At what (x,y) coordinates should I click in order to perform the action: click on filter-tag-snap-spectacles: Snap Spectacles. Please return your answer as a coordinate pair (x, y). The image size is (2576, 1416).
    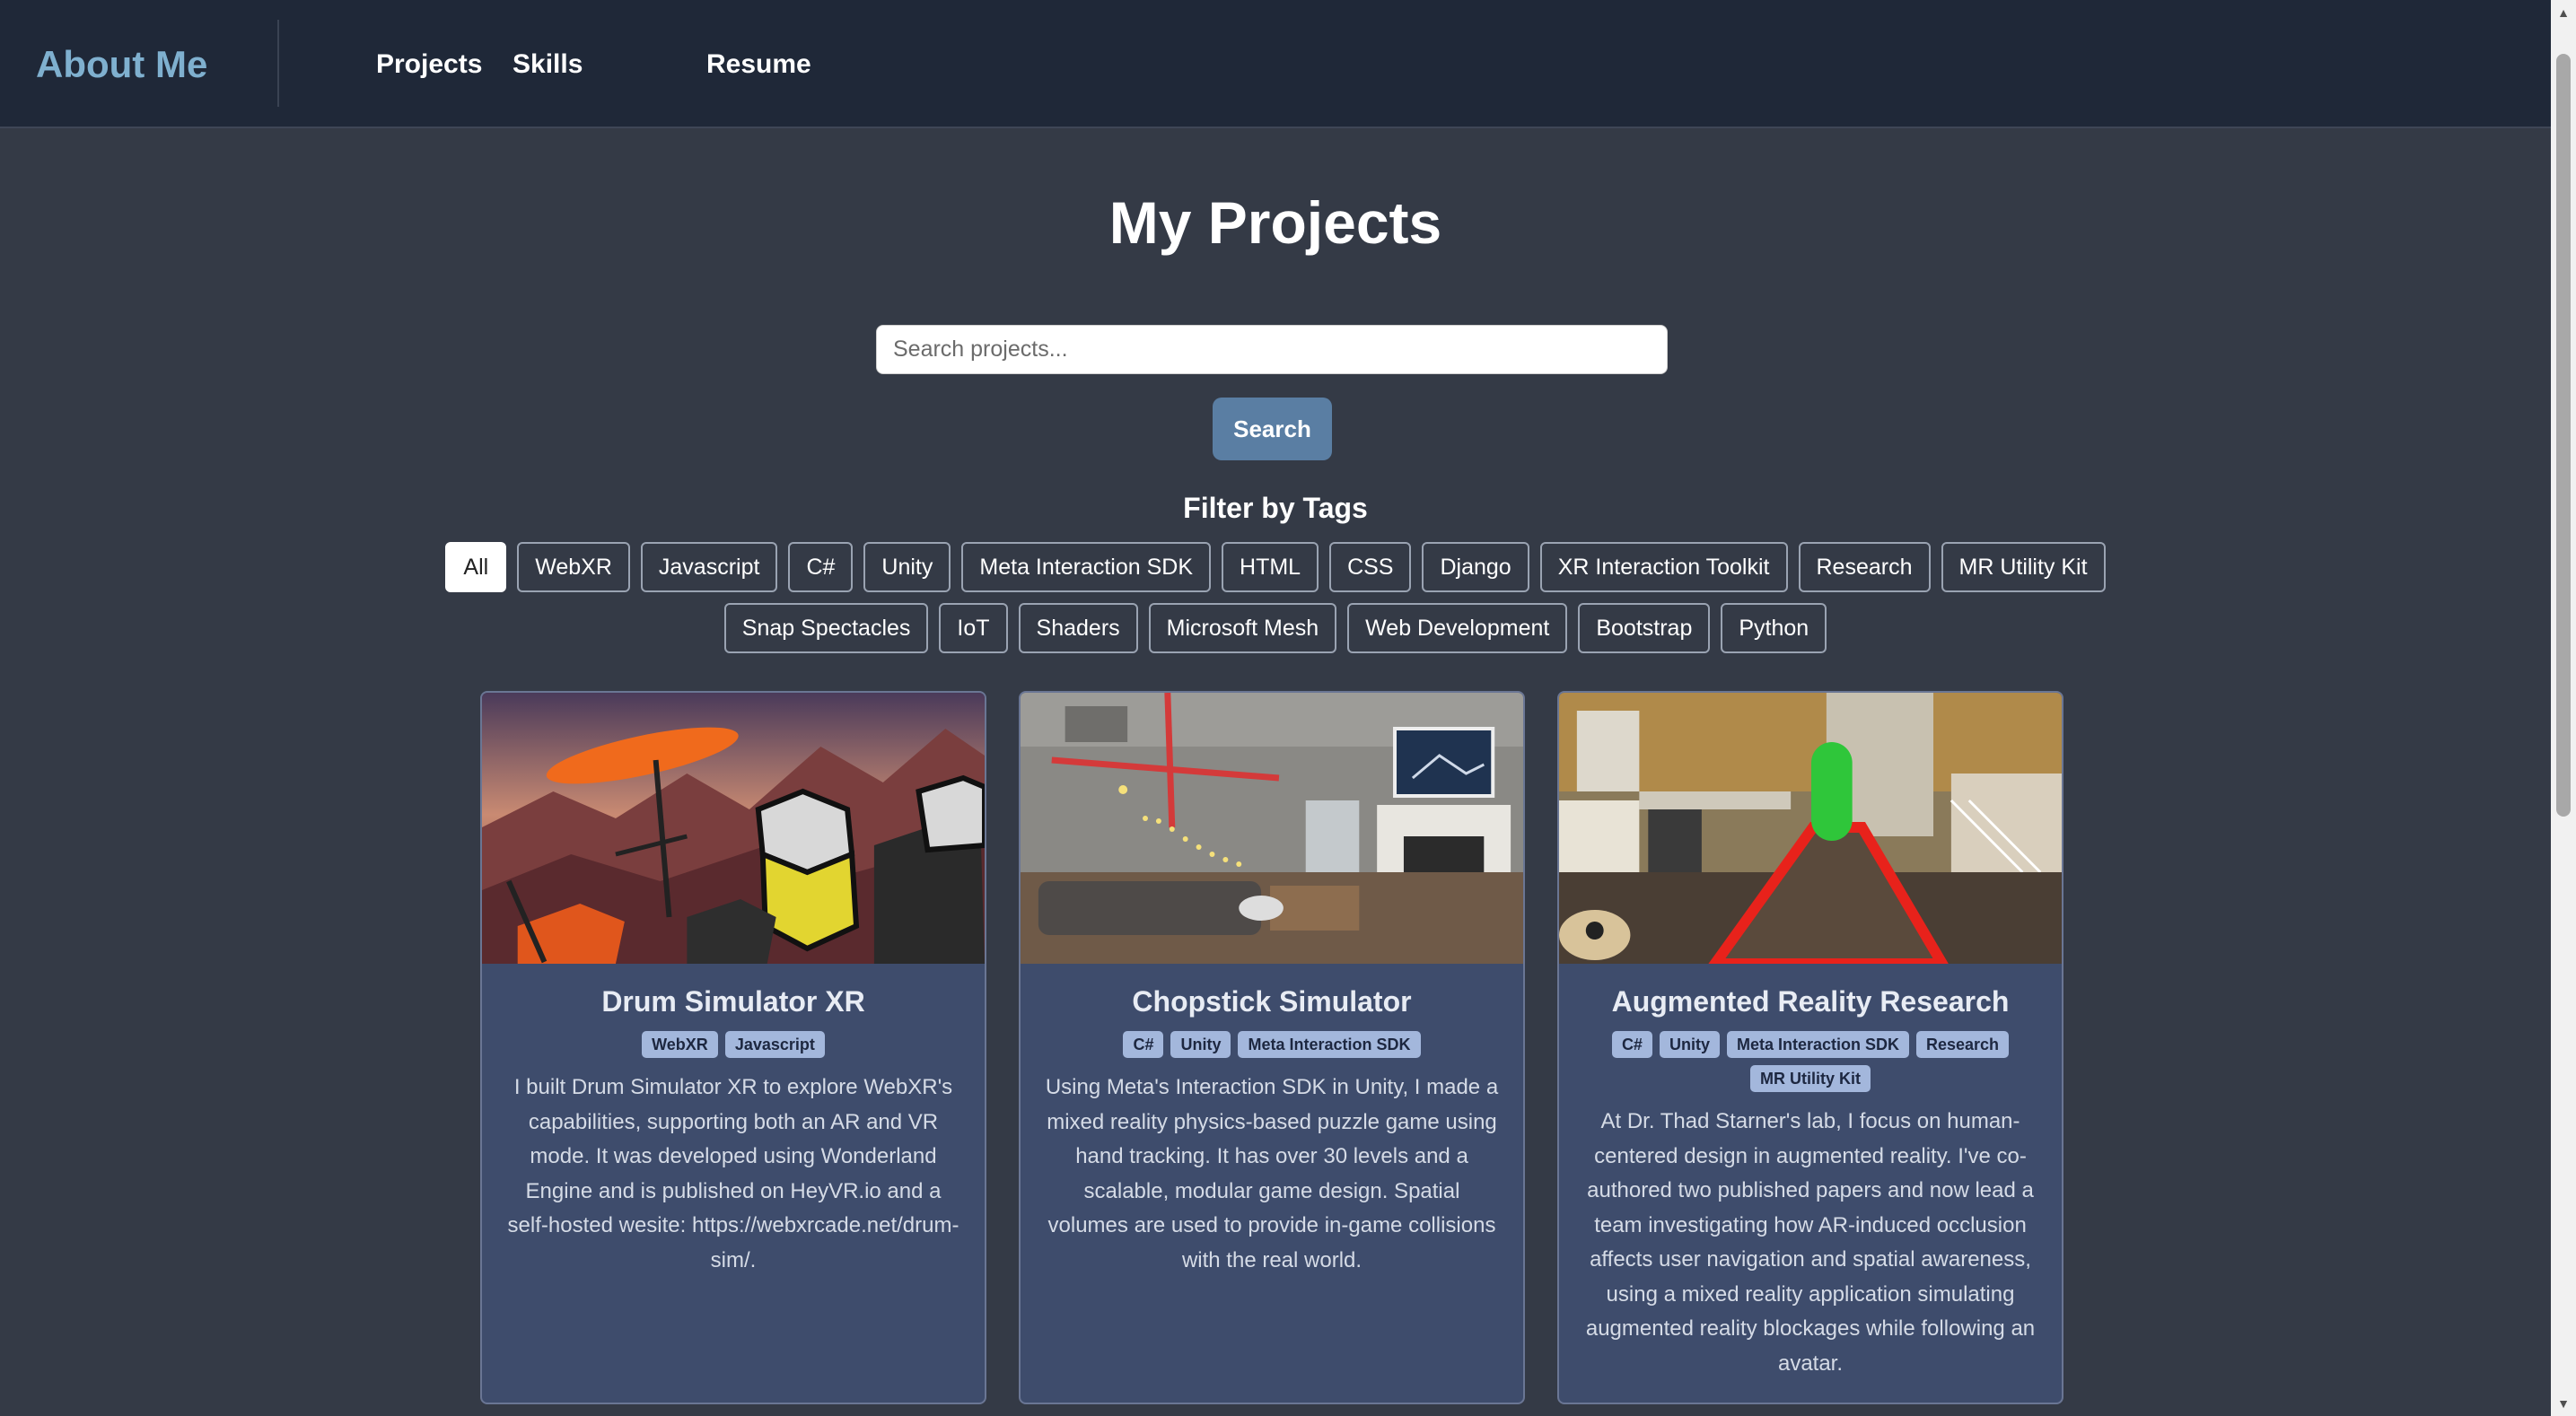
    Looking at the image, I should click on (826, 628).